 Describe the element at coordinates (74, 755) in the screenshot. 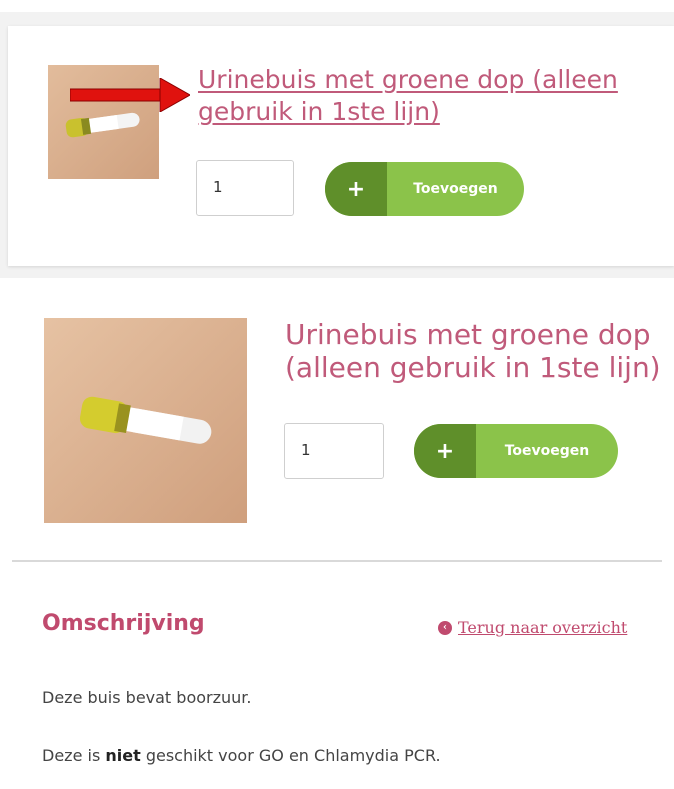

I see `description-text: Deze is` at that location.